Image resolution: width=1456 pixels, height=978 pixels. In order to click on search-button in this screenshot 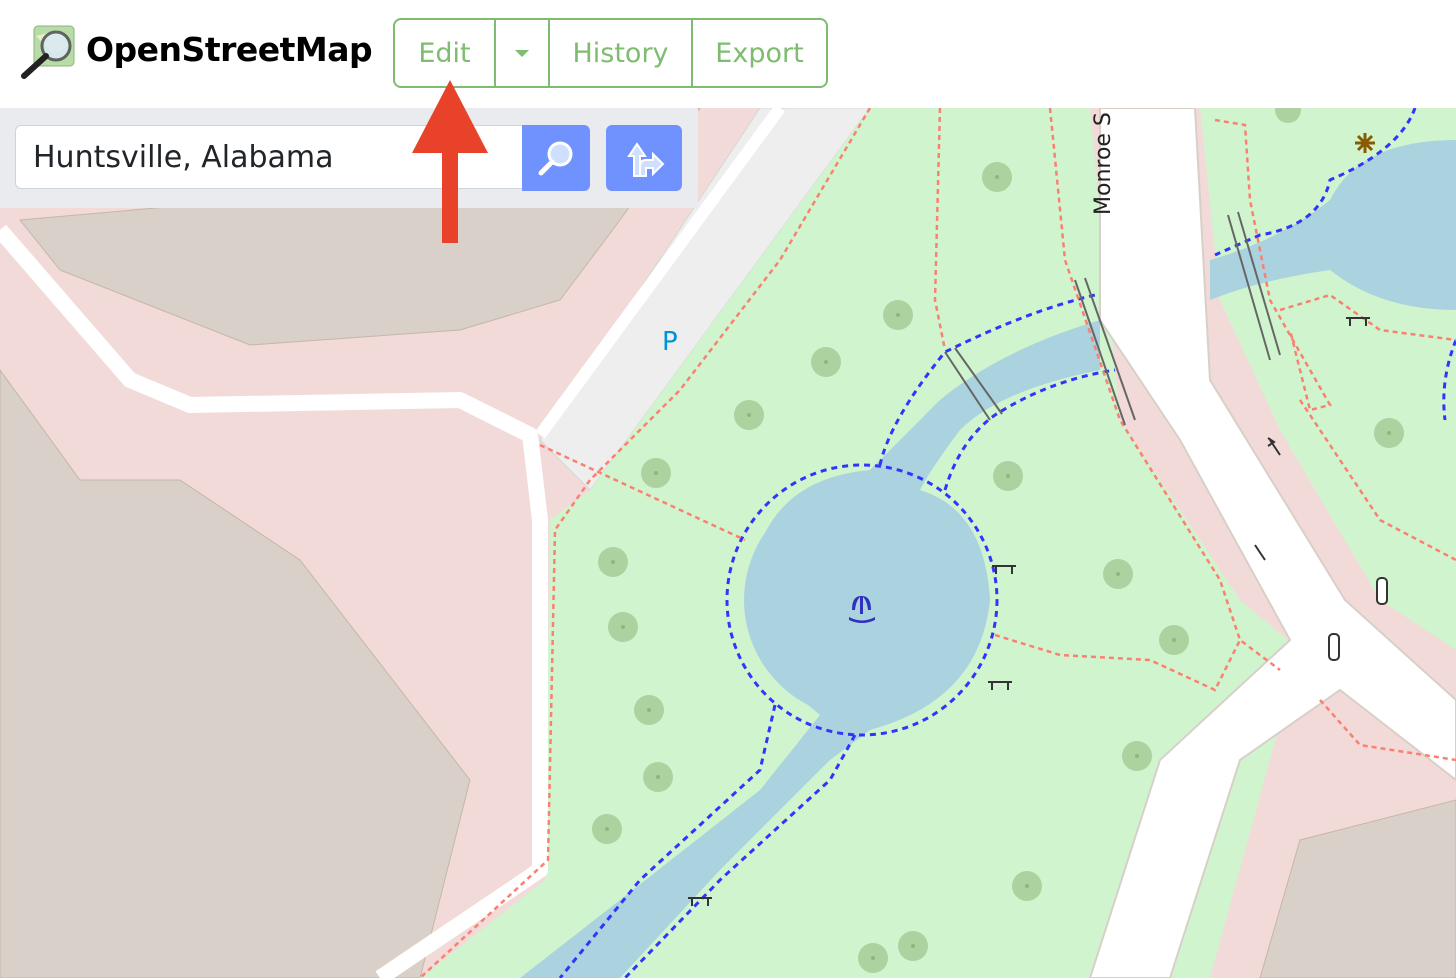, I will do `click(556, 158)`.